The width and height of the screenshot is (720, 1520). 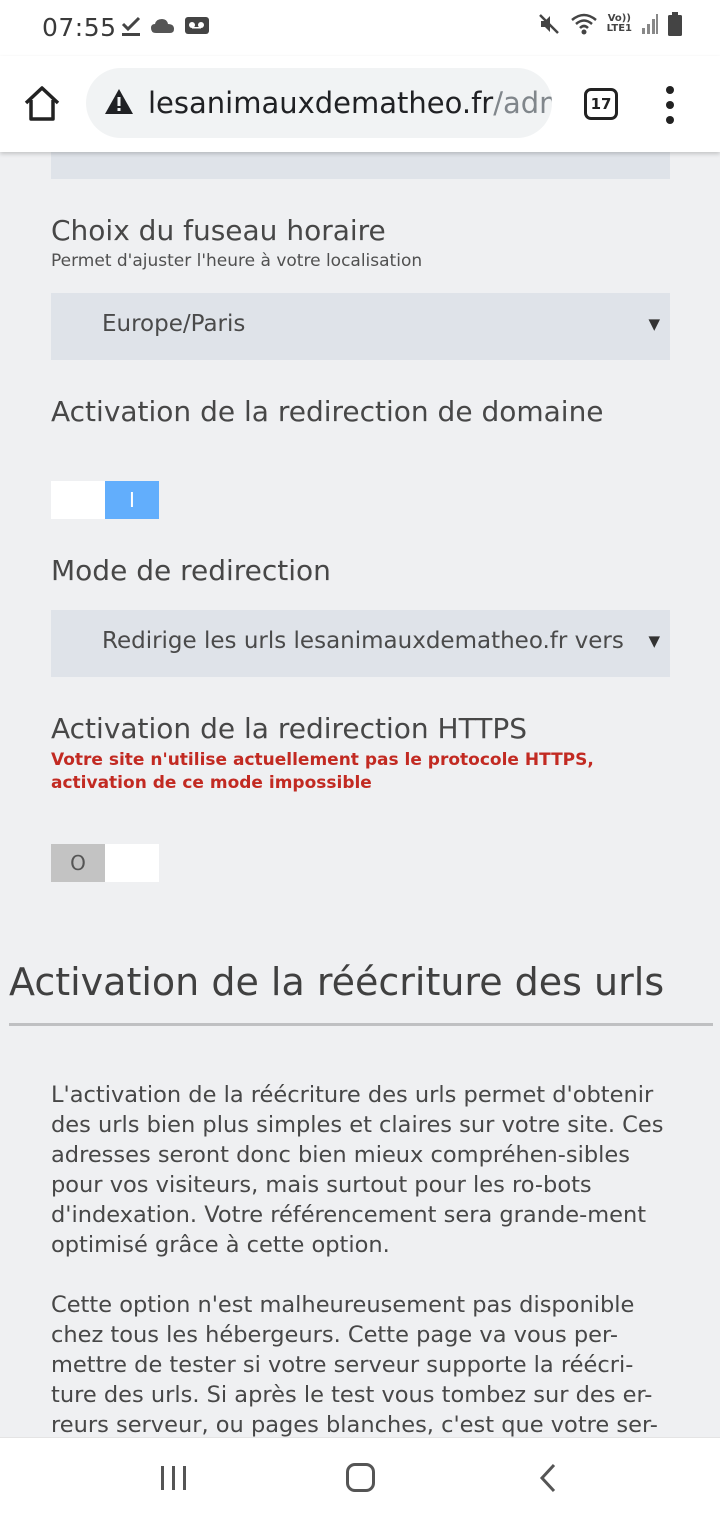 What do you see at coordinates (360, 326) in the screenshot?
I see `timezone-select: Europe/Paris ▼` at bounding box center [360, 326].